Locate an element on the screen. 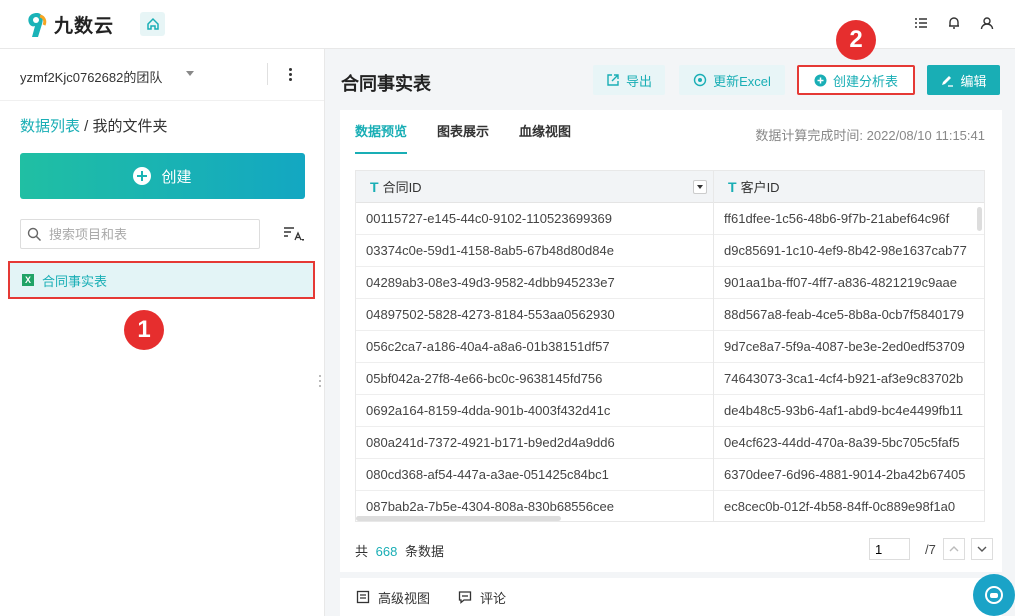 This screenshot has width=1015, height=616. search-box is located at coordinates (140, 234).